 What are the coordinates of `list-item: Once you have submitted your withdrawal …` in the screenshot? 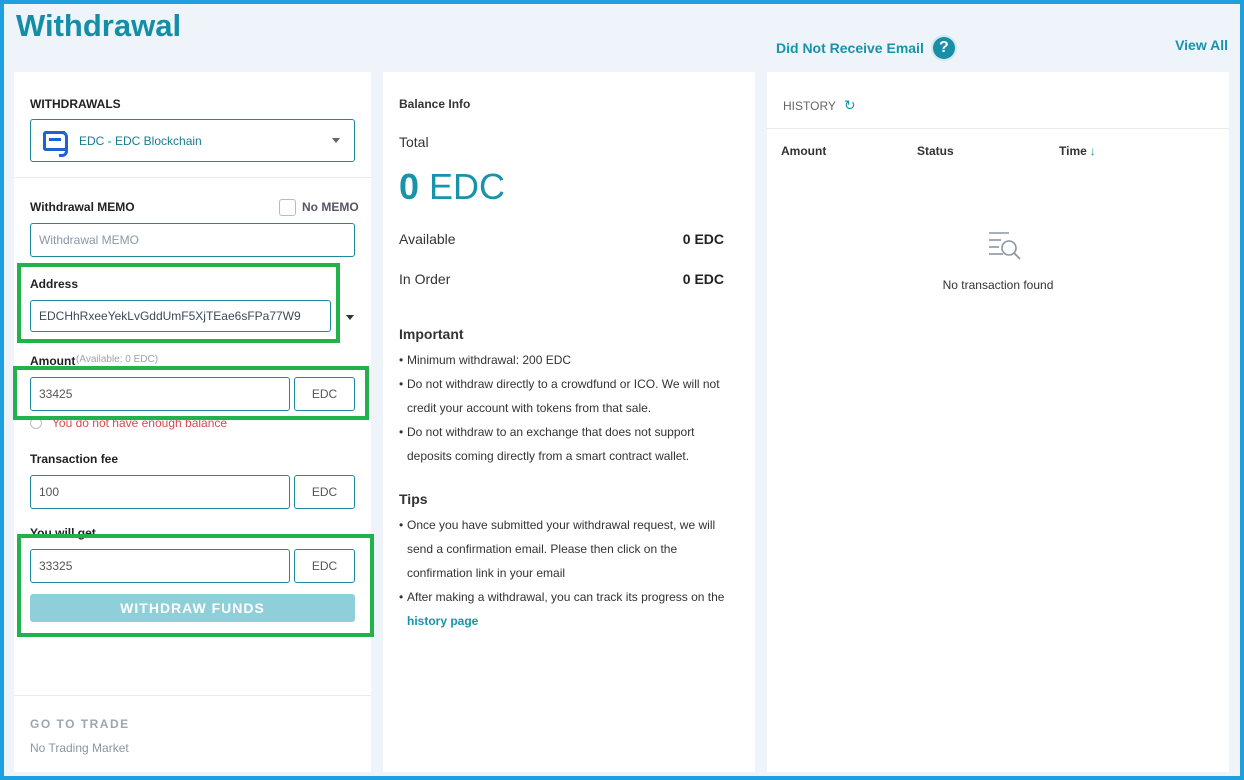 It's located at (569, 549).